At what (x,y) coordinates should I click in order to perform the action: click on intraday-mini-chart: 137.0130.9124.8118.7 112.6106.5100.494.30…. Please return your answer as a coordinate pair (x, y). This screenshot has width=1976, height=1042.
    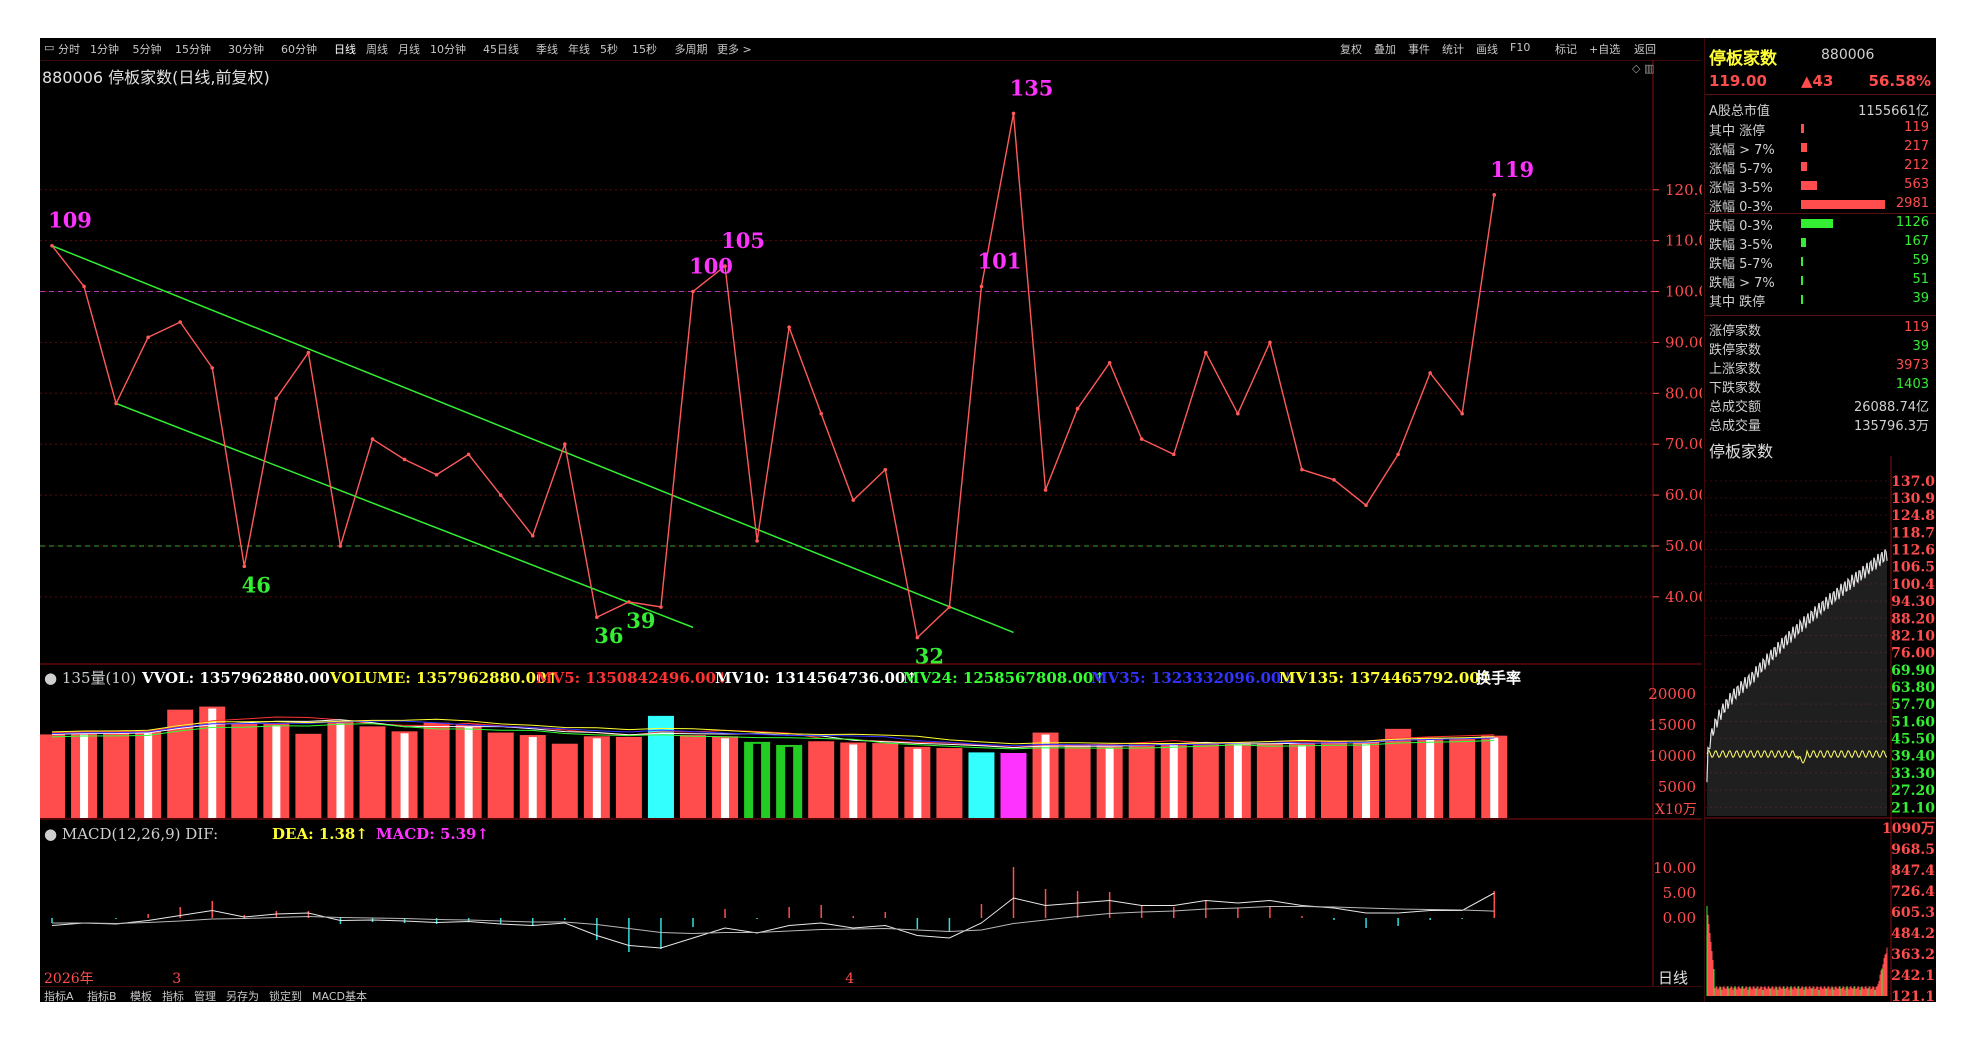
    Looking at the image, I should click on (1820, 729).